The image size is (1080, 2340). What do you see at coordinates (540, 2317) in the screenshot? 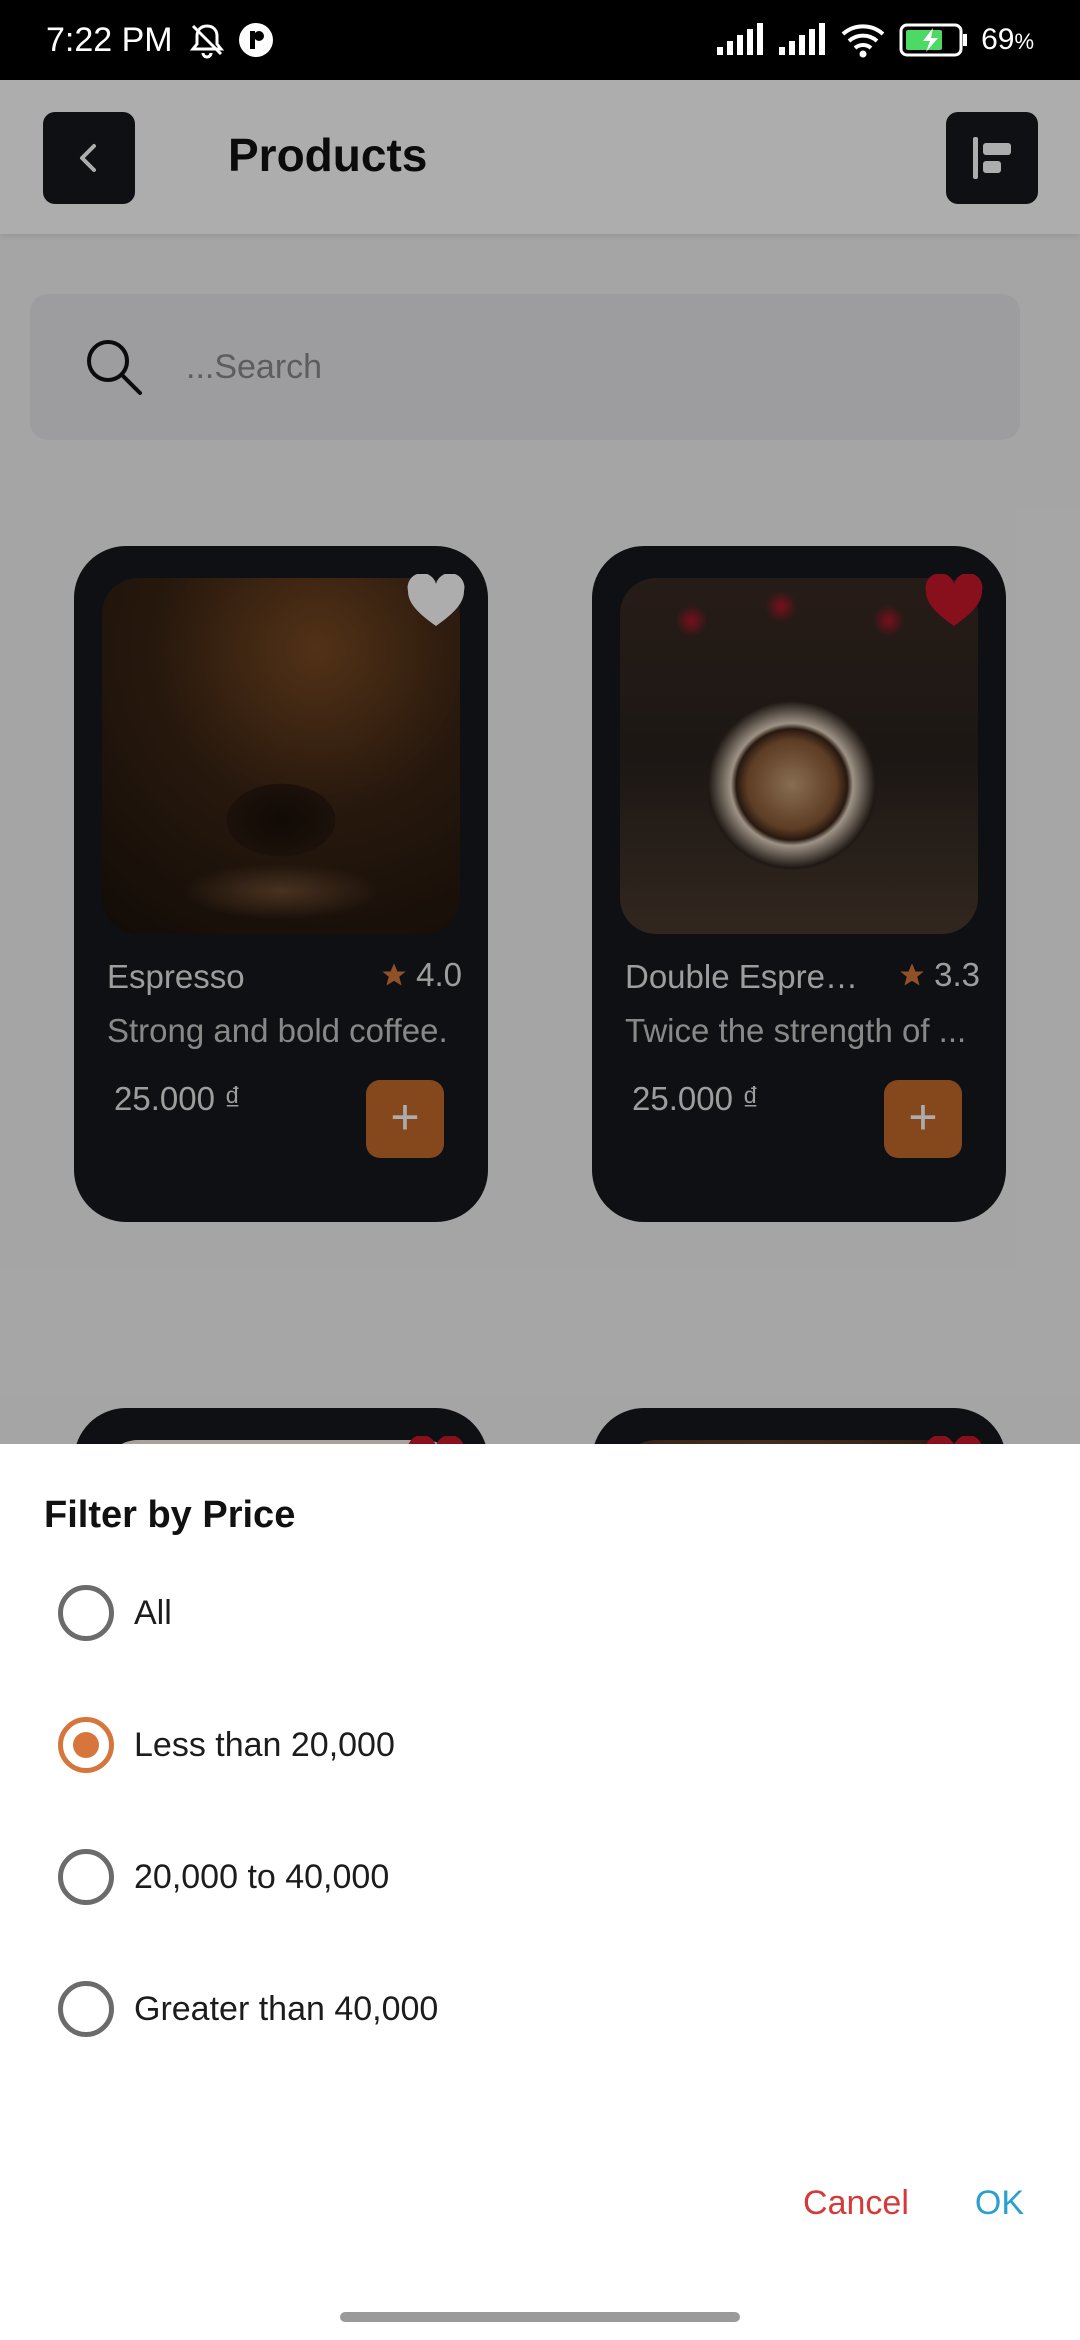
I see `home-indicator` at bounding box center [540, 2317].